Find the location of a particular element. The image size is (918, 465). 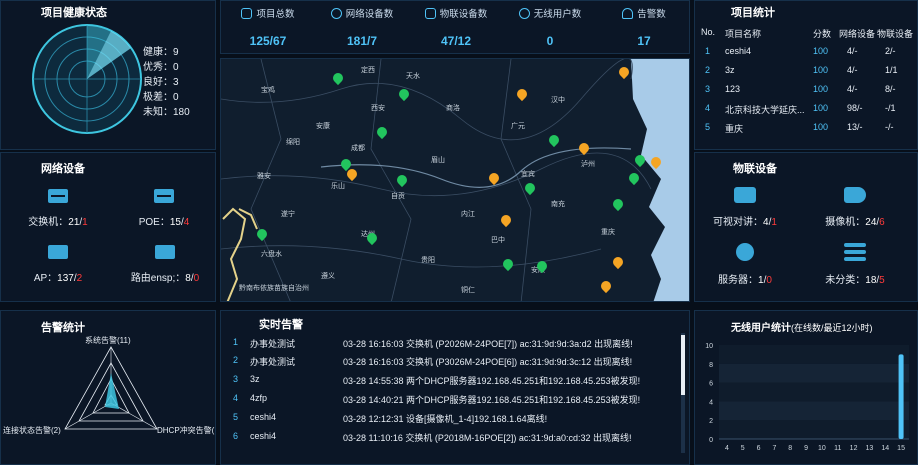

intercom-icon is located at coordinates (745, 195).